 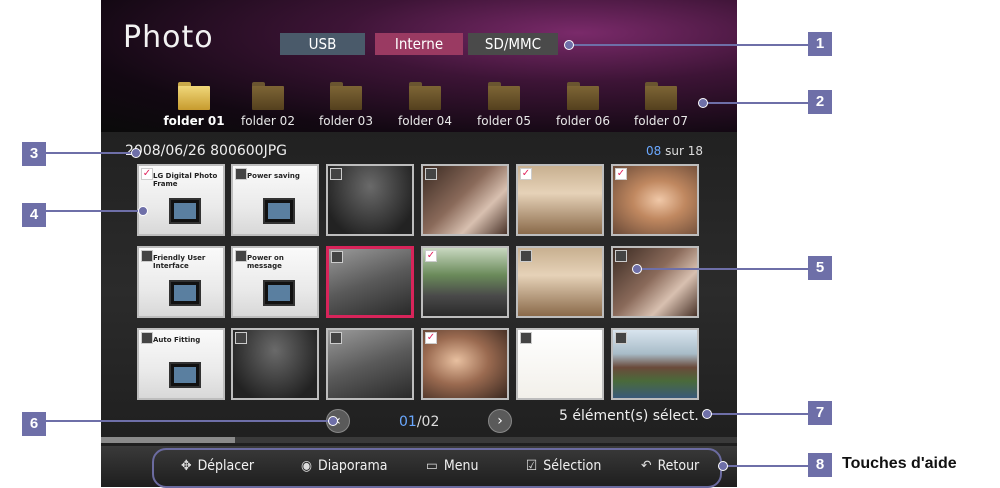 What do you see at coordinates (583, 105) in the screenshot?
I see `folder-item: folder 06` at bounding box center [583, 105].